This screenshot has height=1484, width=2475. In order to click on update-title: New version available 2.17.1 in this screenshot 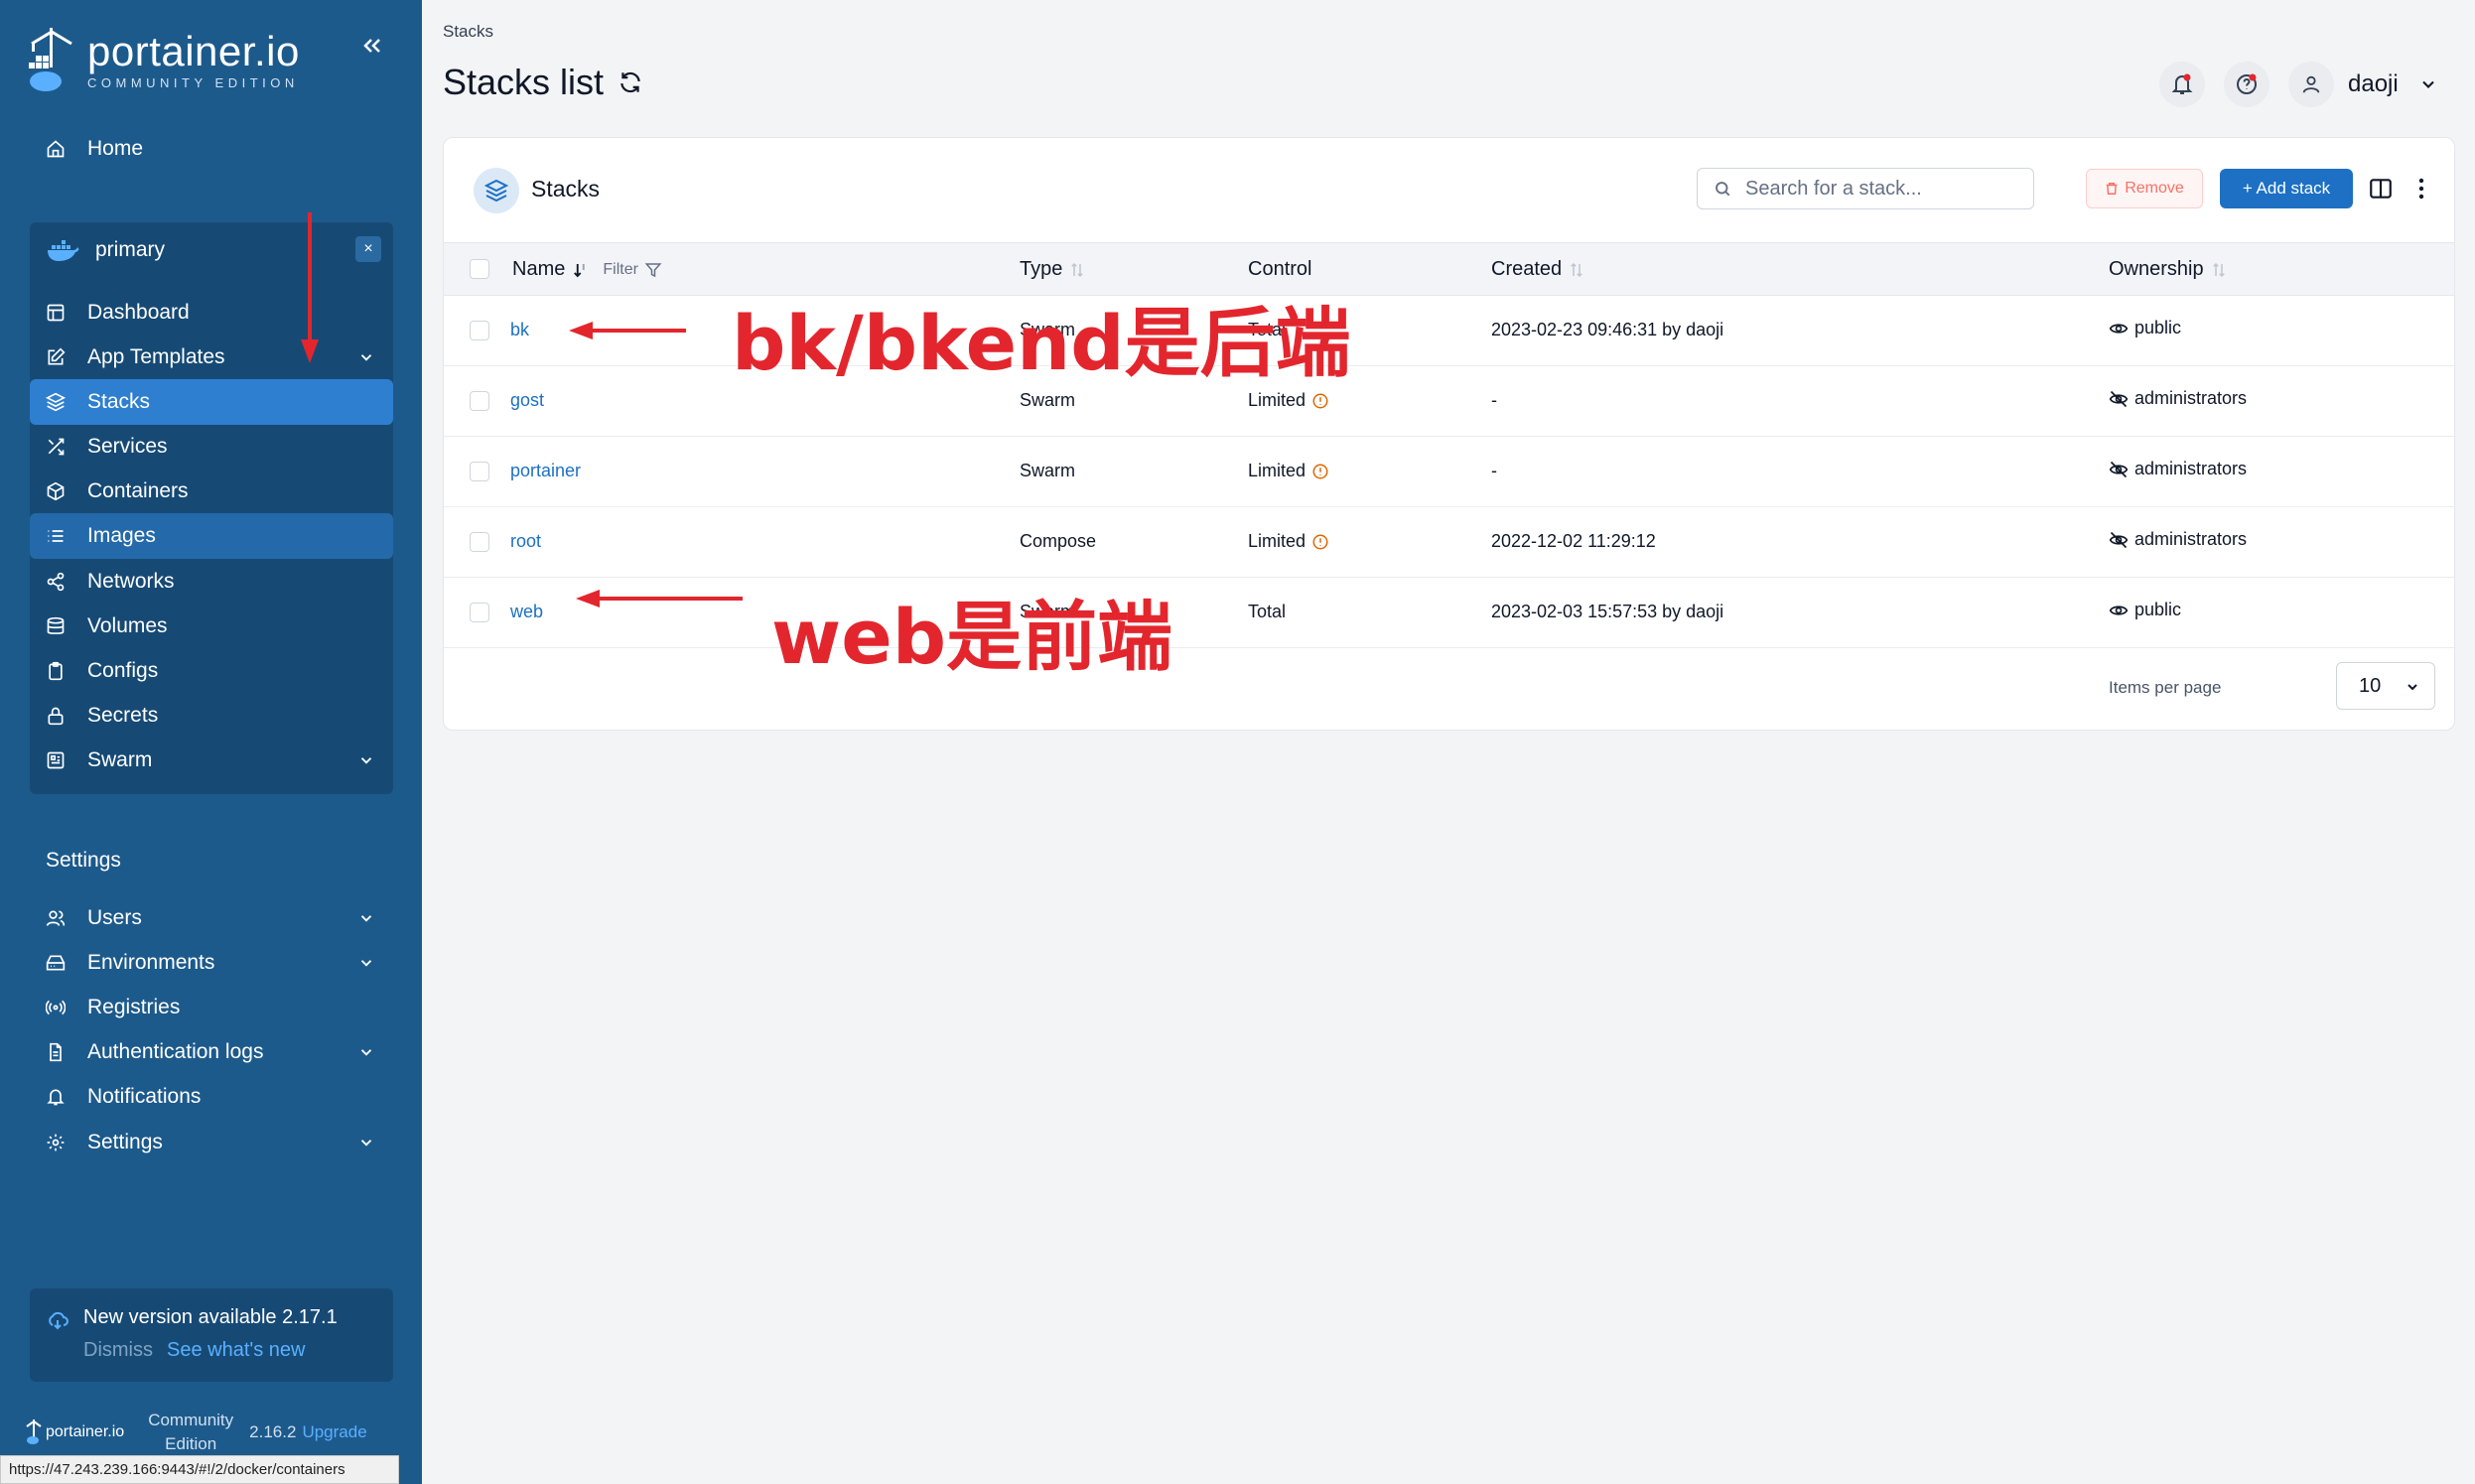, I will do `click(210, 1317)`.